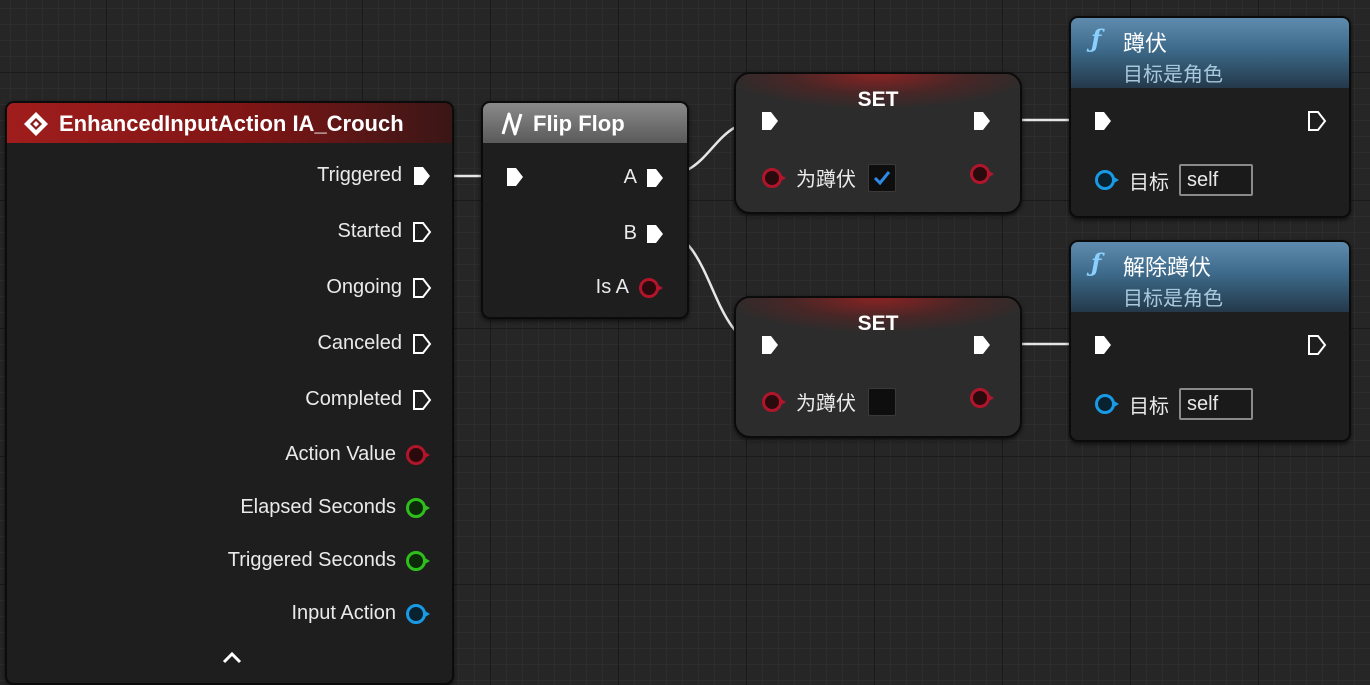 The width and height of the screenshot is (1370, 685). Describe the element at coordinates (1167, 267) in the screenshot. I see `function-node-title: 解除蹲伏` at that location.